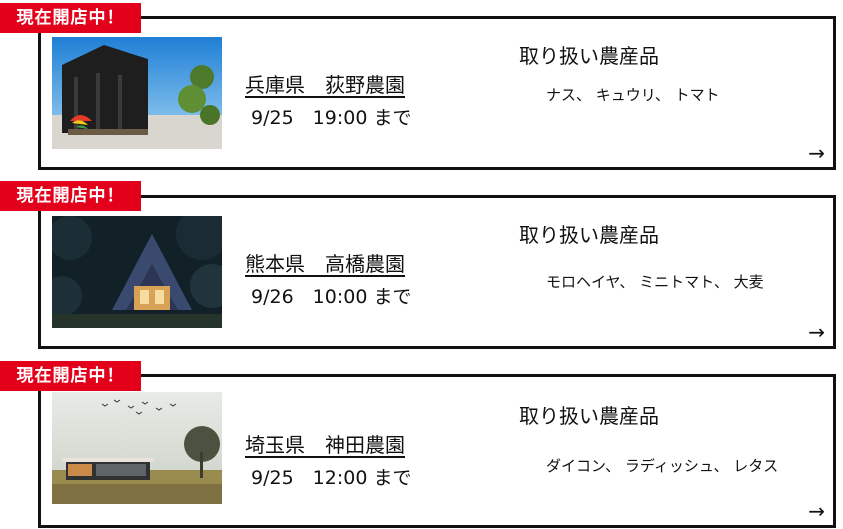 This screenshot has height=529, width=843. Describe the element at coordinates (325, 443) in the screenshot. I see `farm-name-link: 埼玉県 神田農園` at that location.